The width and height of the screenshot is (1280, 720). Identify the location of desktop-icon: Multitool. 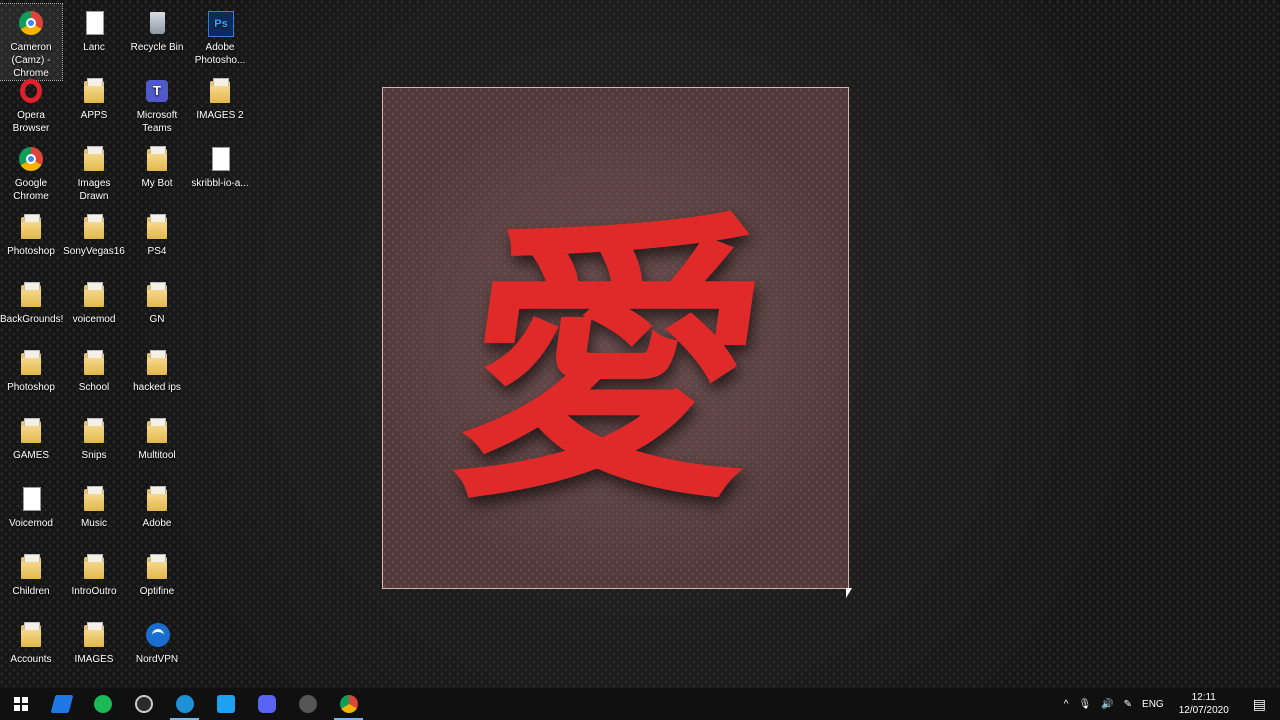
(157, 437).